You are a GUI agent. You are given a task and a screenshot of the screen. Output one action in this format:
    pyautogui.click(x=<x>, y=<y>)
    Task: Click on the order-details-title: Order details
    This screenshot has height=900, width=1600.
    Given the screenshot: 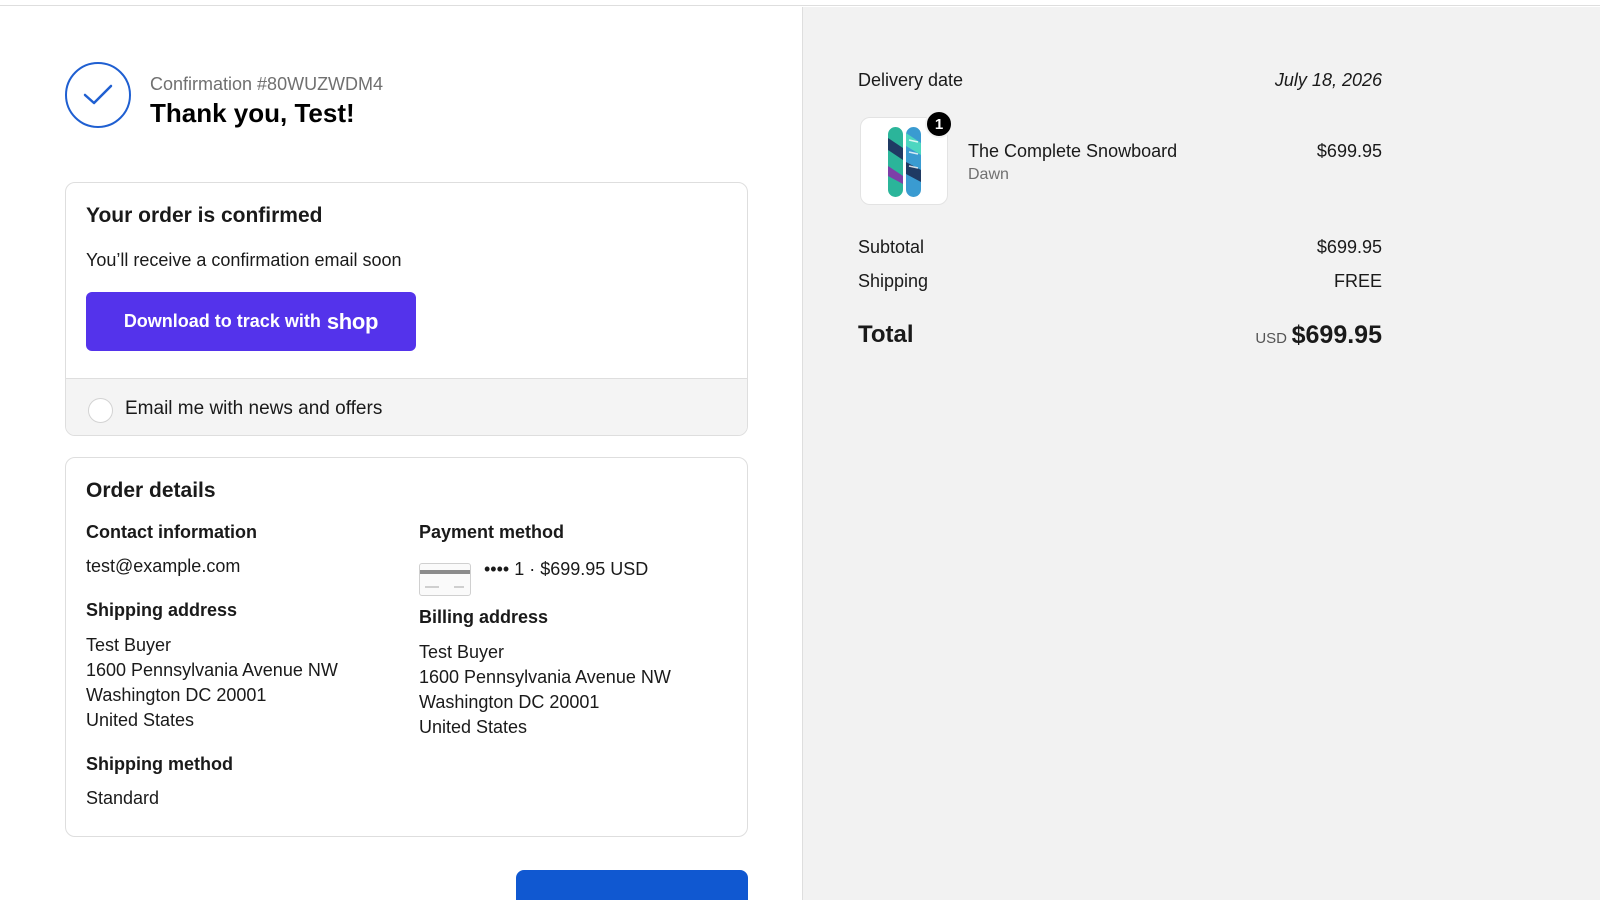 What is the action you would take?
    pyautogui.click(x=151, y=490)
    